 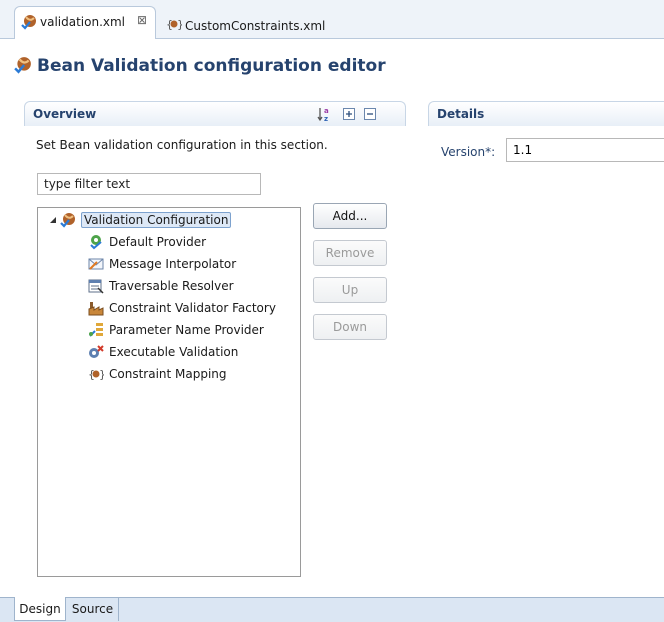 What do you see at coordinates (546, 113) in the screenshot?
I see `details-section-header: Details` at bounding box center [546, 113].